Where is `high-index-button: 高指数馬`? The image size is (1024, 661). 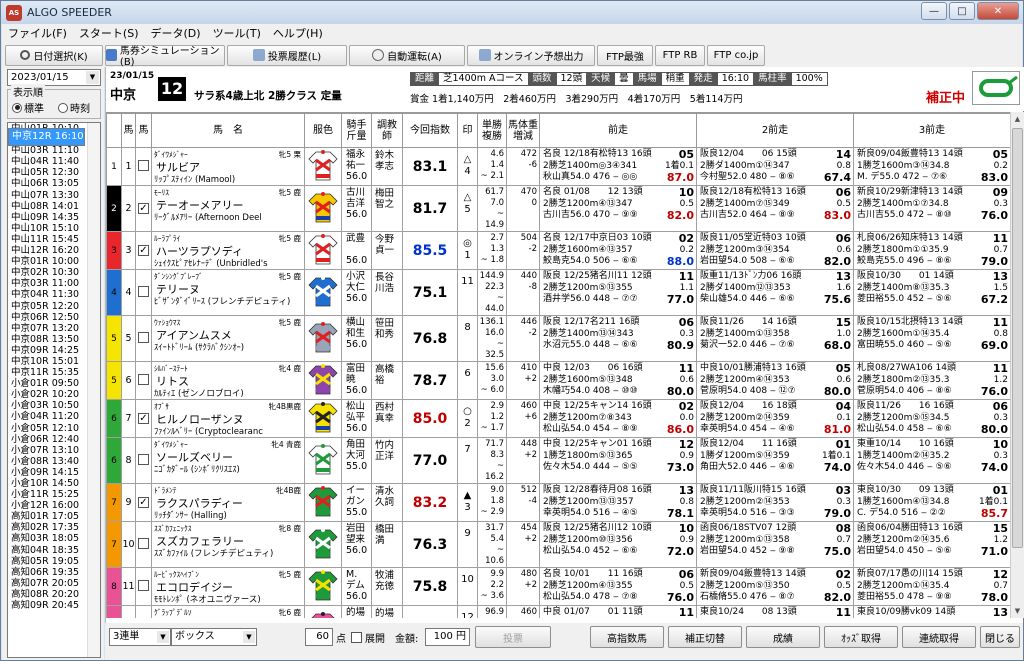
high-index-button: 高指数馬 is located at coordinates (627, 637).